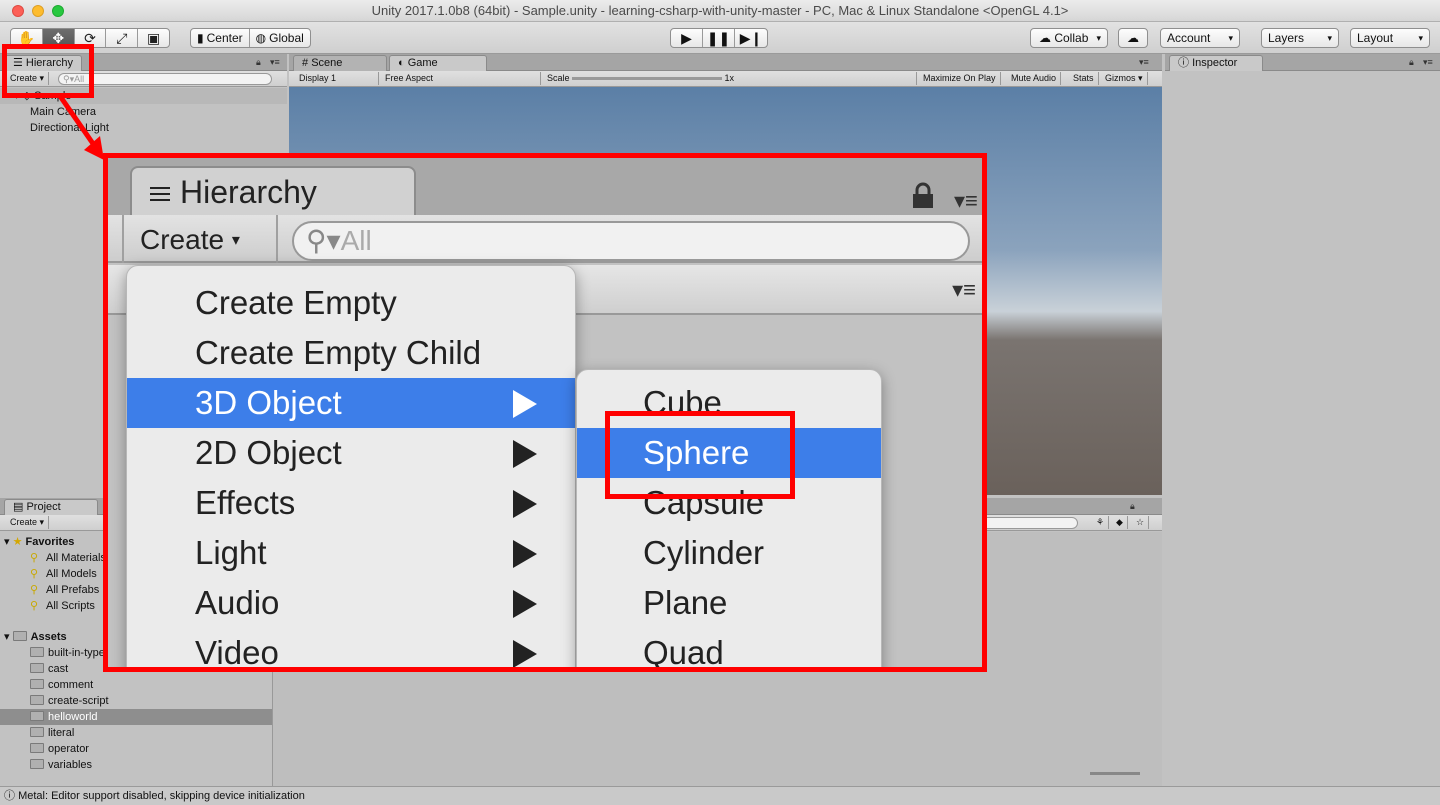 This screenshot has height=805, width=1440. I want to click on filter-type-icon: ⚘, so click(1101, 522).